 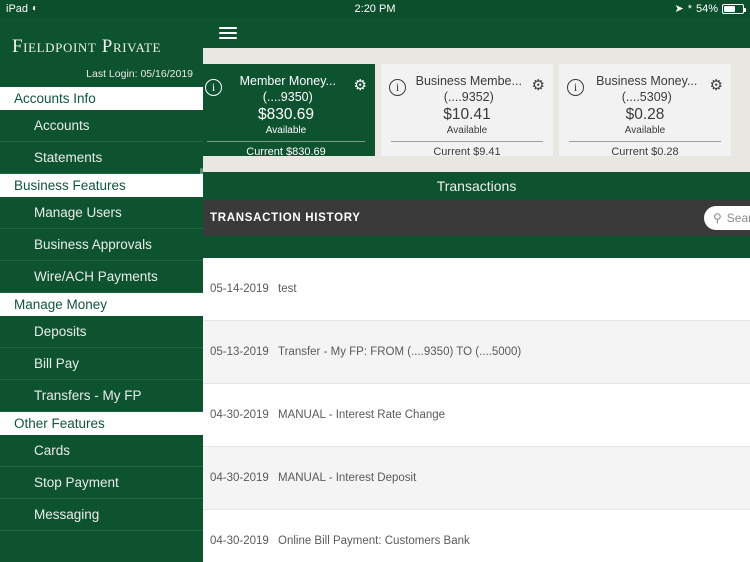 I want to click on account-number: (....9350), so click(x=287, y=97).